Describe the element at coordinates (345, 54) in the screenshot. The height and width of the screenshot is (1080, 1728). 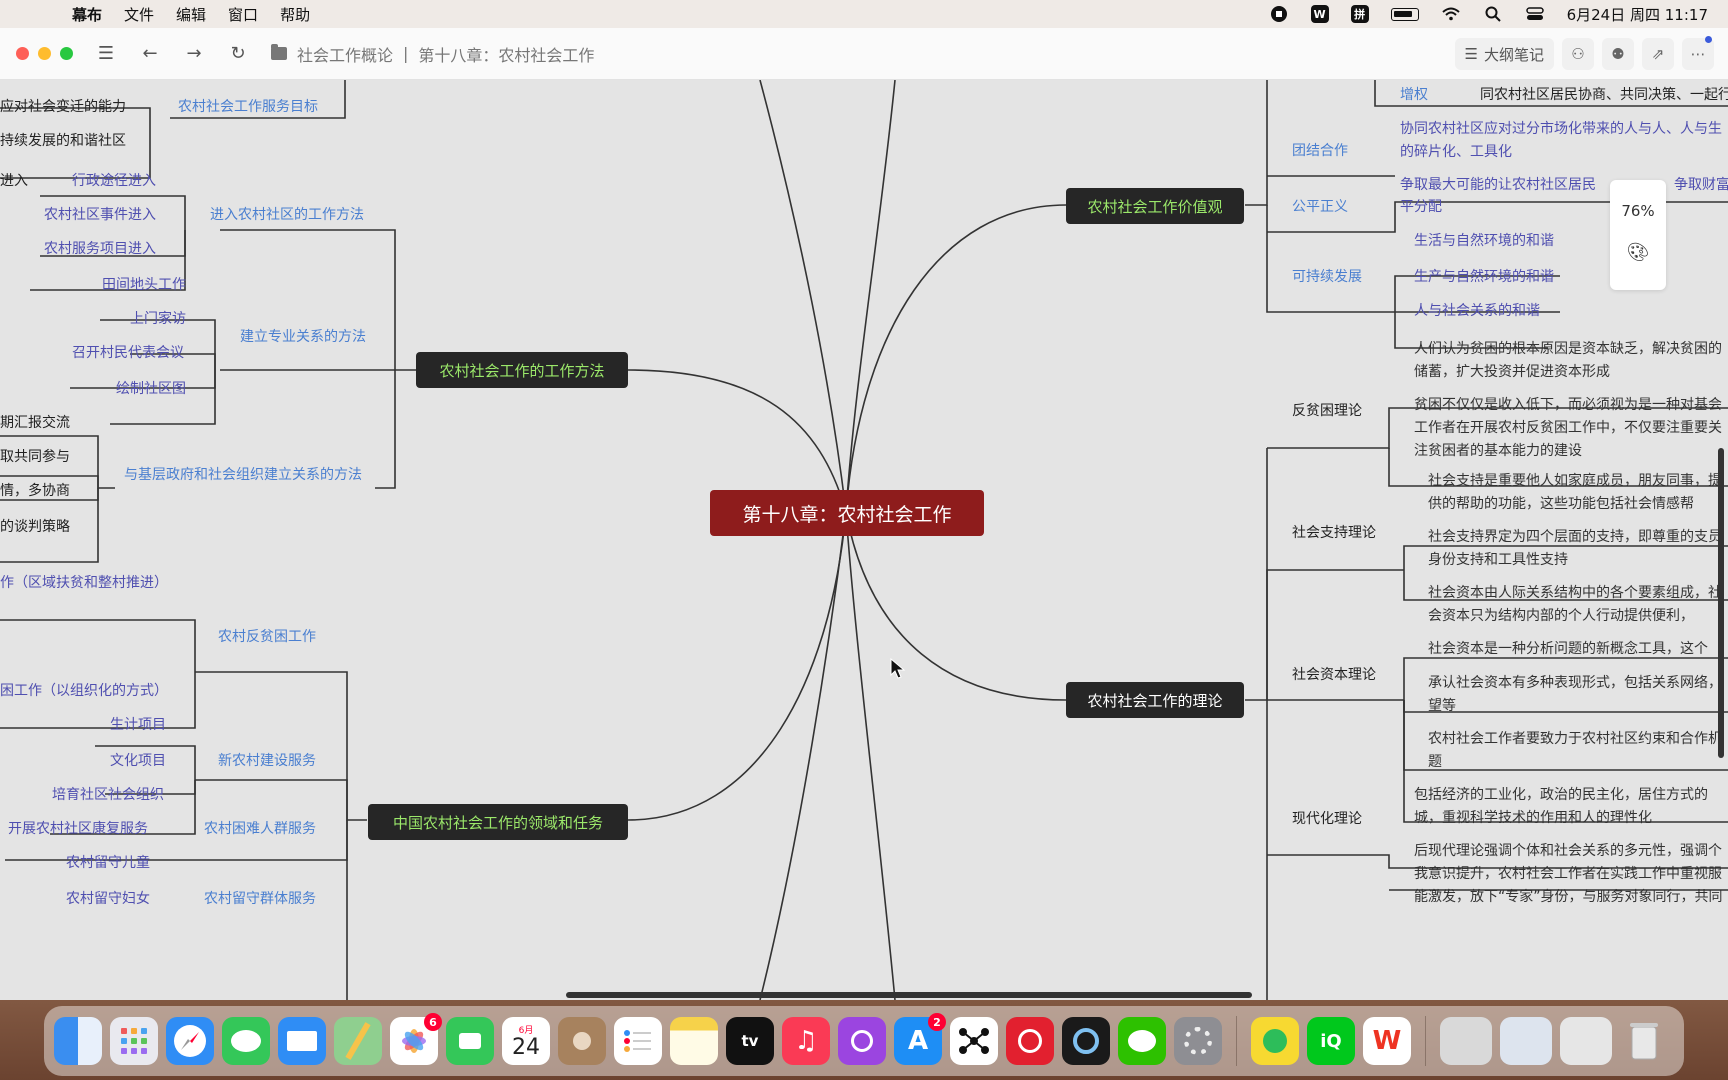
I see `breadcrumb-root: 社会工作概论` at that location.